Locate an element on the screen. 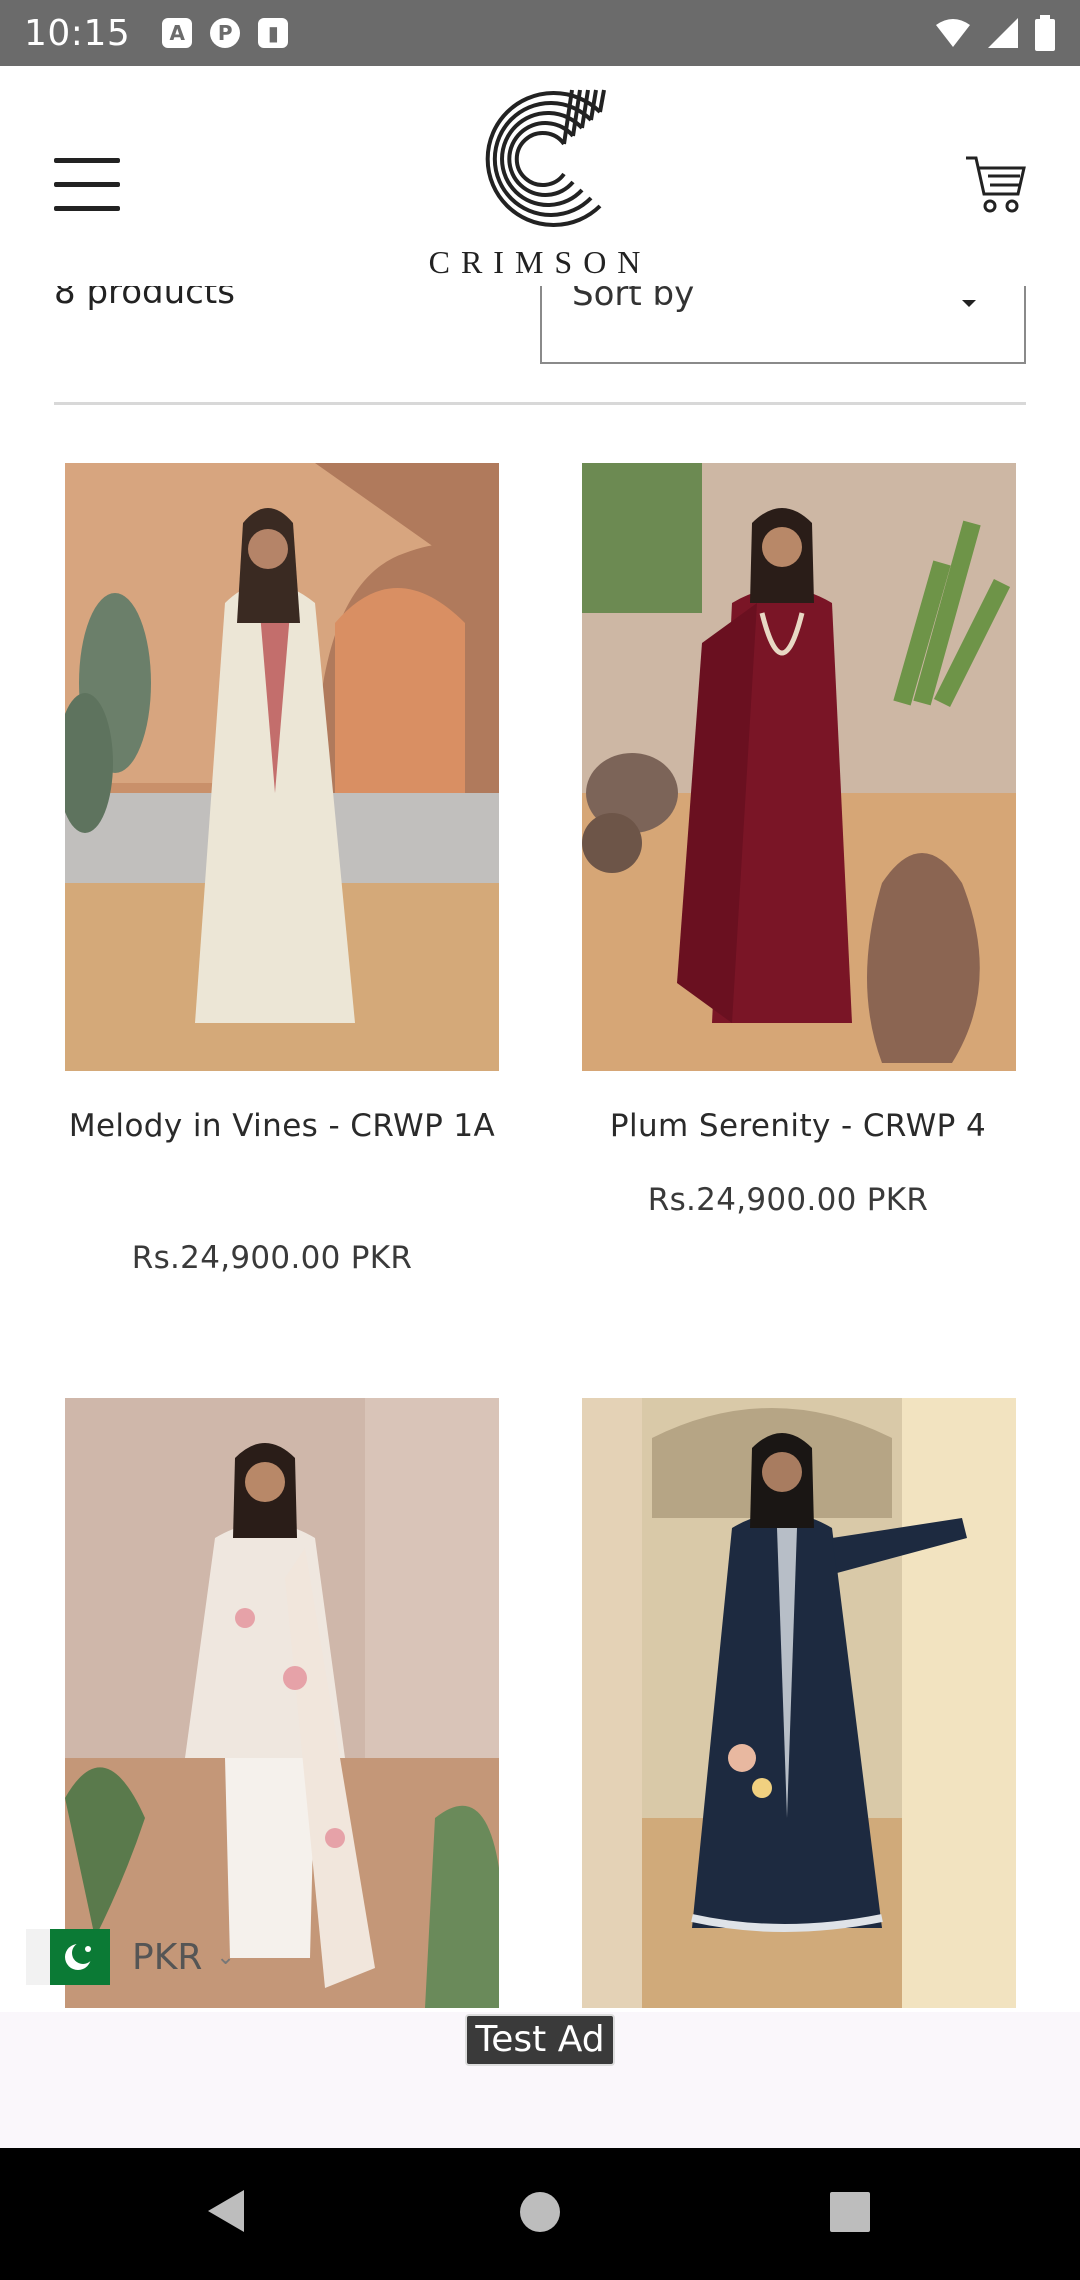 The width and height of the screenshot is (1080, 2280). currency-code: PKR is located at coordinates (167, 1957).